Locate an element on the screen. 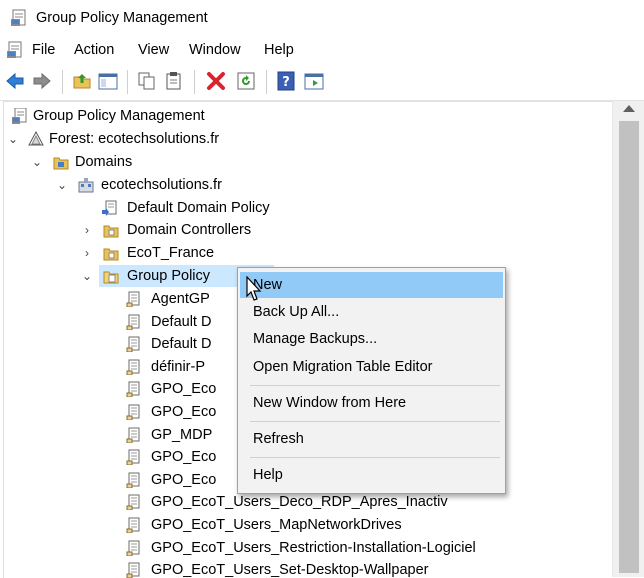  vertical-scrollbar is located at coordinates (628, 339).